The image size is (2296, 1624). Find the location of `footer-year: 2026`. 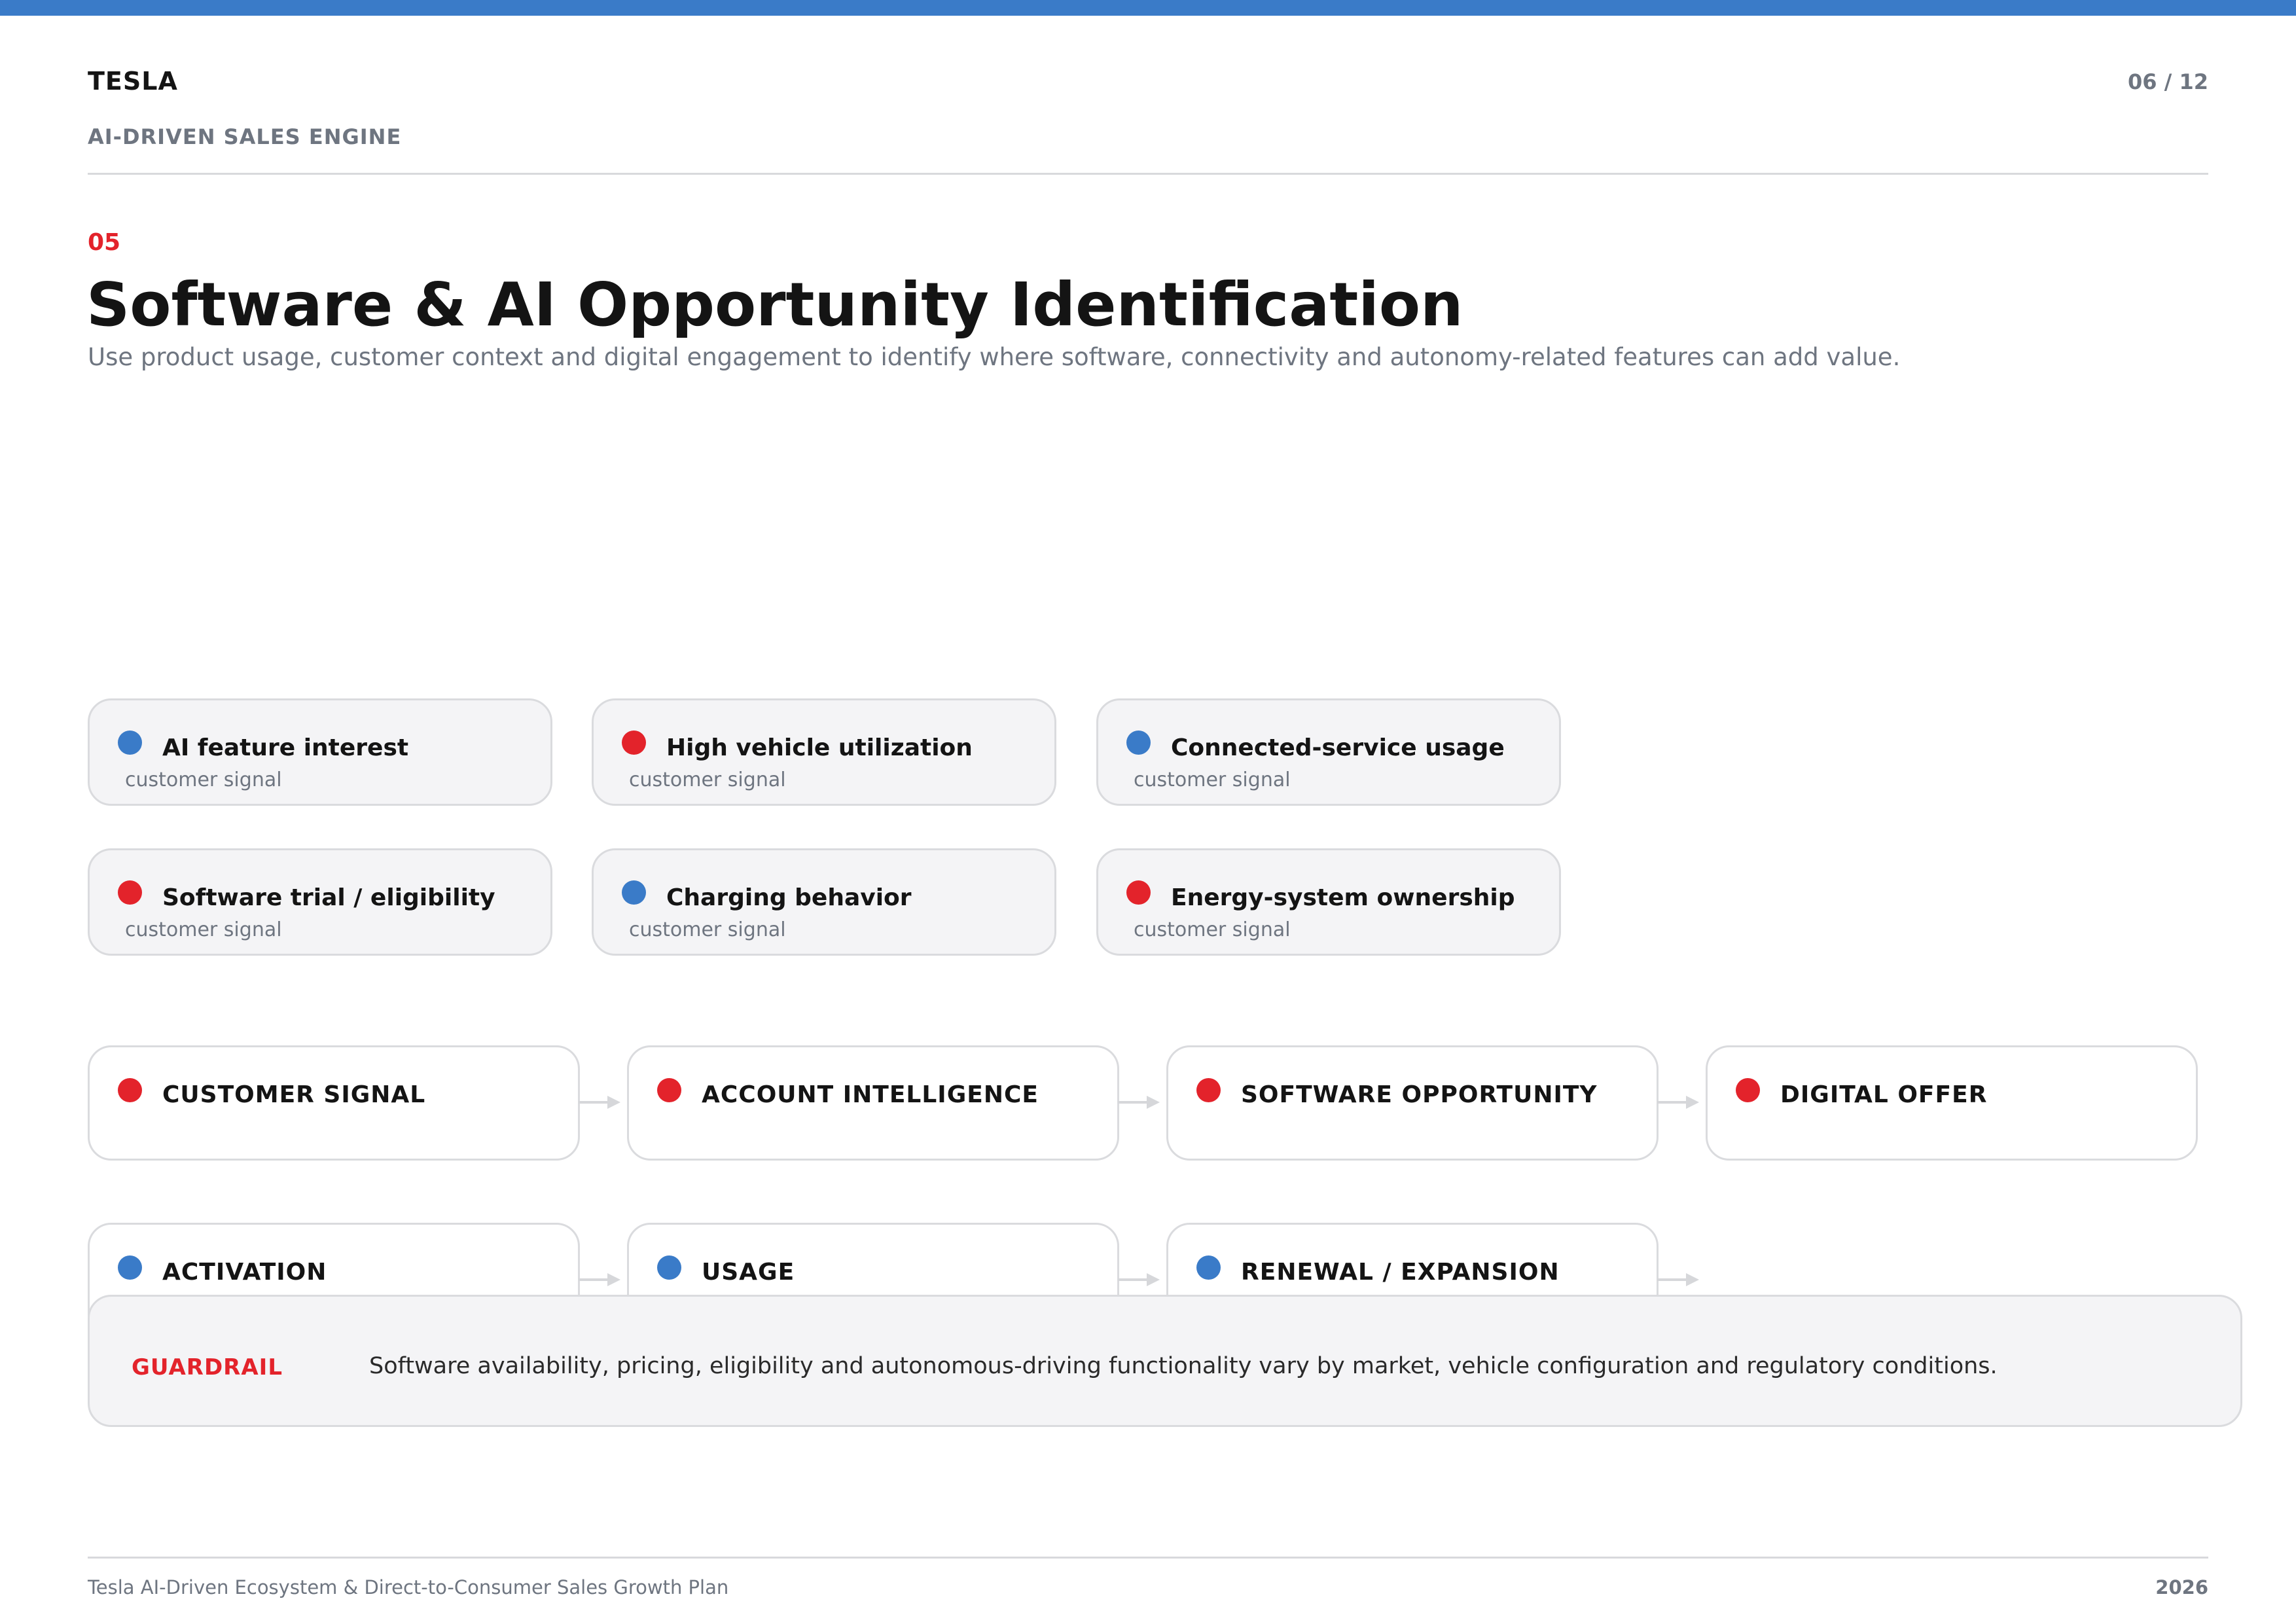

footer-year: 2026 is located at coordinates (2181, 1587).